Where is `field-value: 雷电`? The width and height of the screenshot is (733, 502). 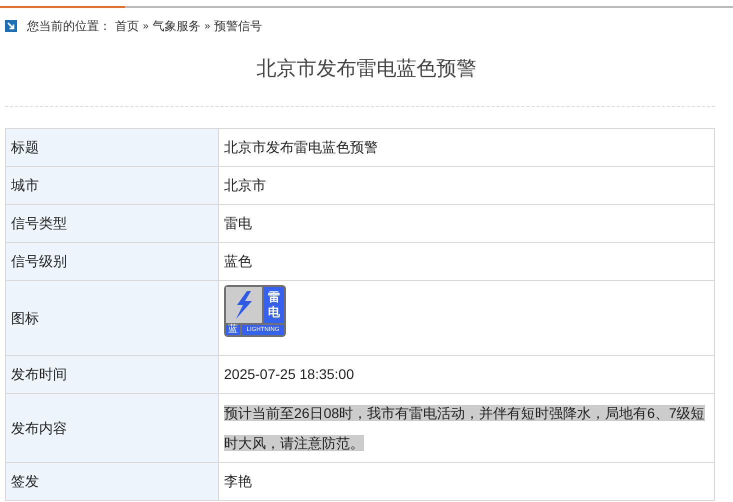 field-value: 雷电 is located at coordinates (238, 223).